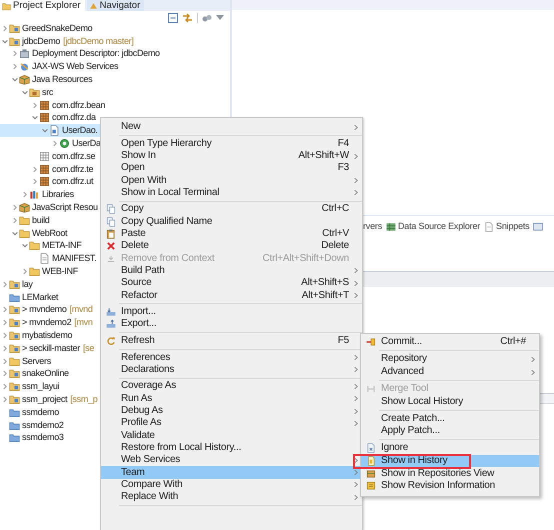 The width and height of the screenshot is (554, 530). What do you see at coordinates (323, 156) in the screenshot?
I see `shortcut-label: Alt+Shift+W` at bounding box center [323, 156].